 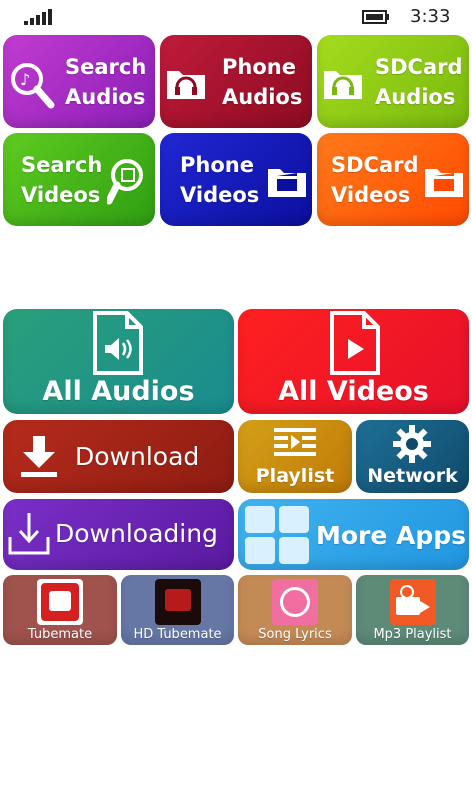 I want to click on app-tile-song-lyrics: Song Lyrics, so click(x=295, y=610).